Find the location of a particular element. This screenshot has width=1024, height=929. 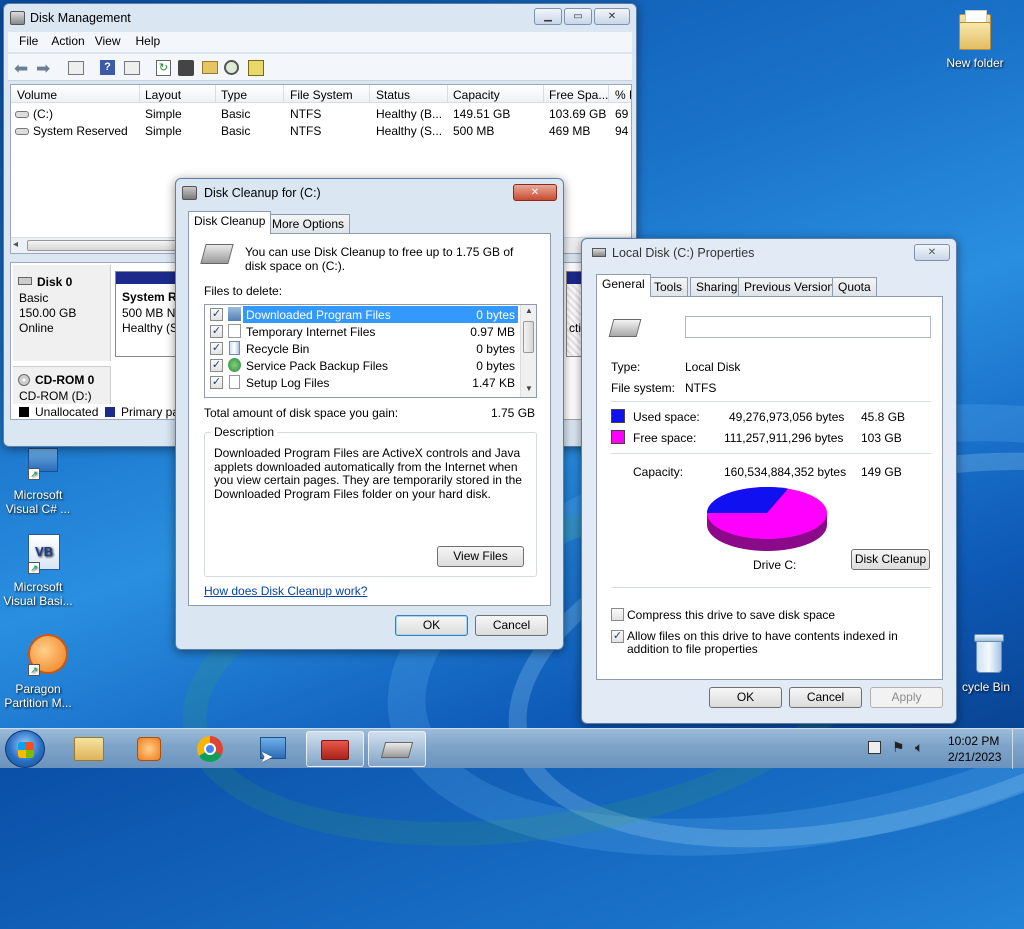

maximize-button: ▭ is located at coordinates (578, 16).